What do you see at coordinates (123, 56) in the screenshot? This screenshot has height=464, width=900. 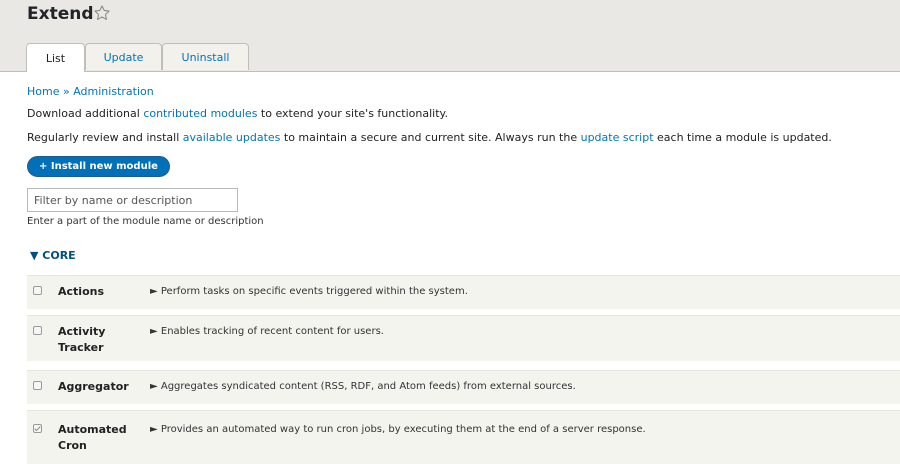 I see `tab-update: Update` at bounding box center [123, 56].